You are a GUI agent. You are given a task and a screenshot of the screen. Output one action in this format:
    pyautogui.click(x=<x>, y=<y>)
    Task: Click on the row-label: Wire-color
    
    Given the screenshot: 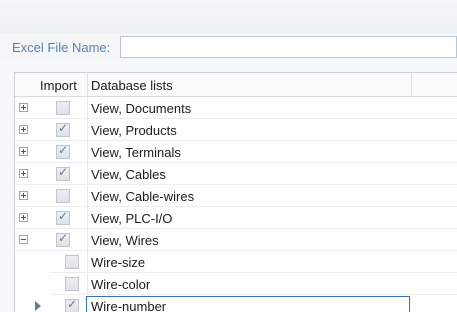 What is the action you would take?
    pyautogui.click(x=121, y=284)
    